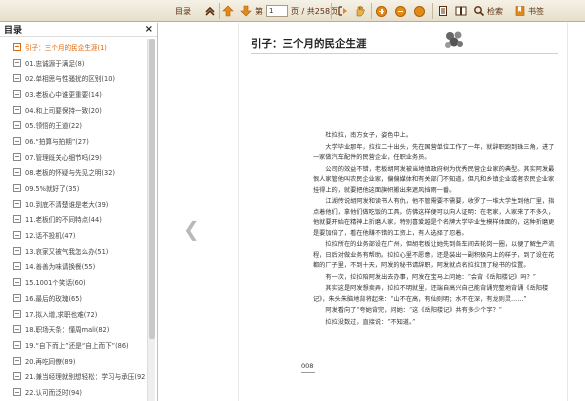 This screenshot has height=401, width=585. What do you see at coordinates (307, 366) in the screenshot?
I see `page-number: 008` at bounding box center [307, 366].